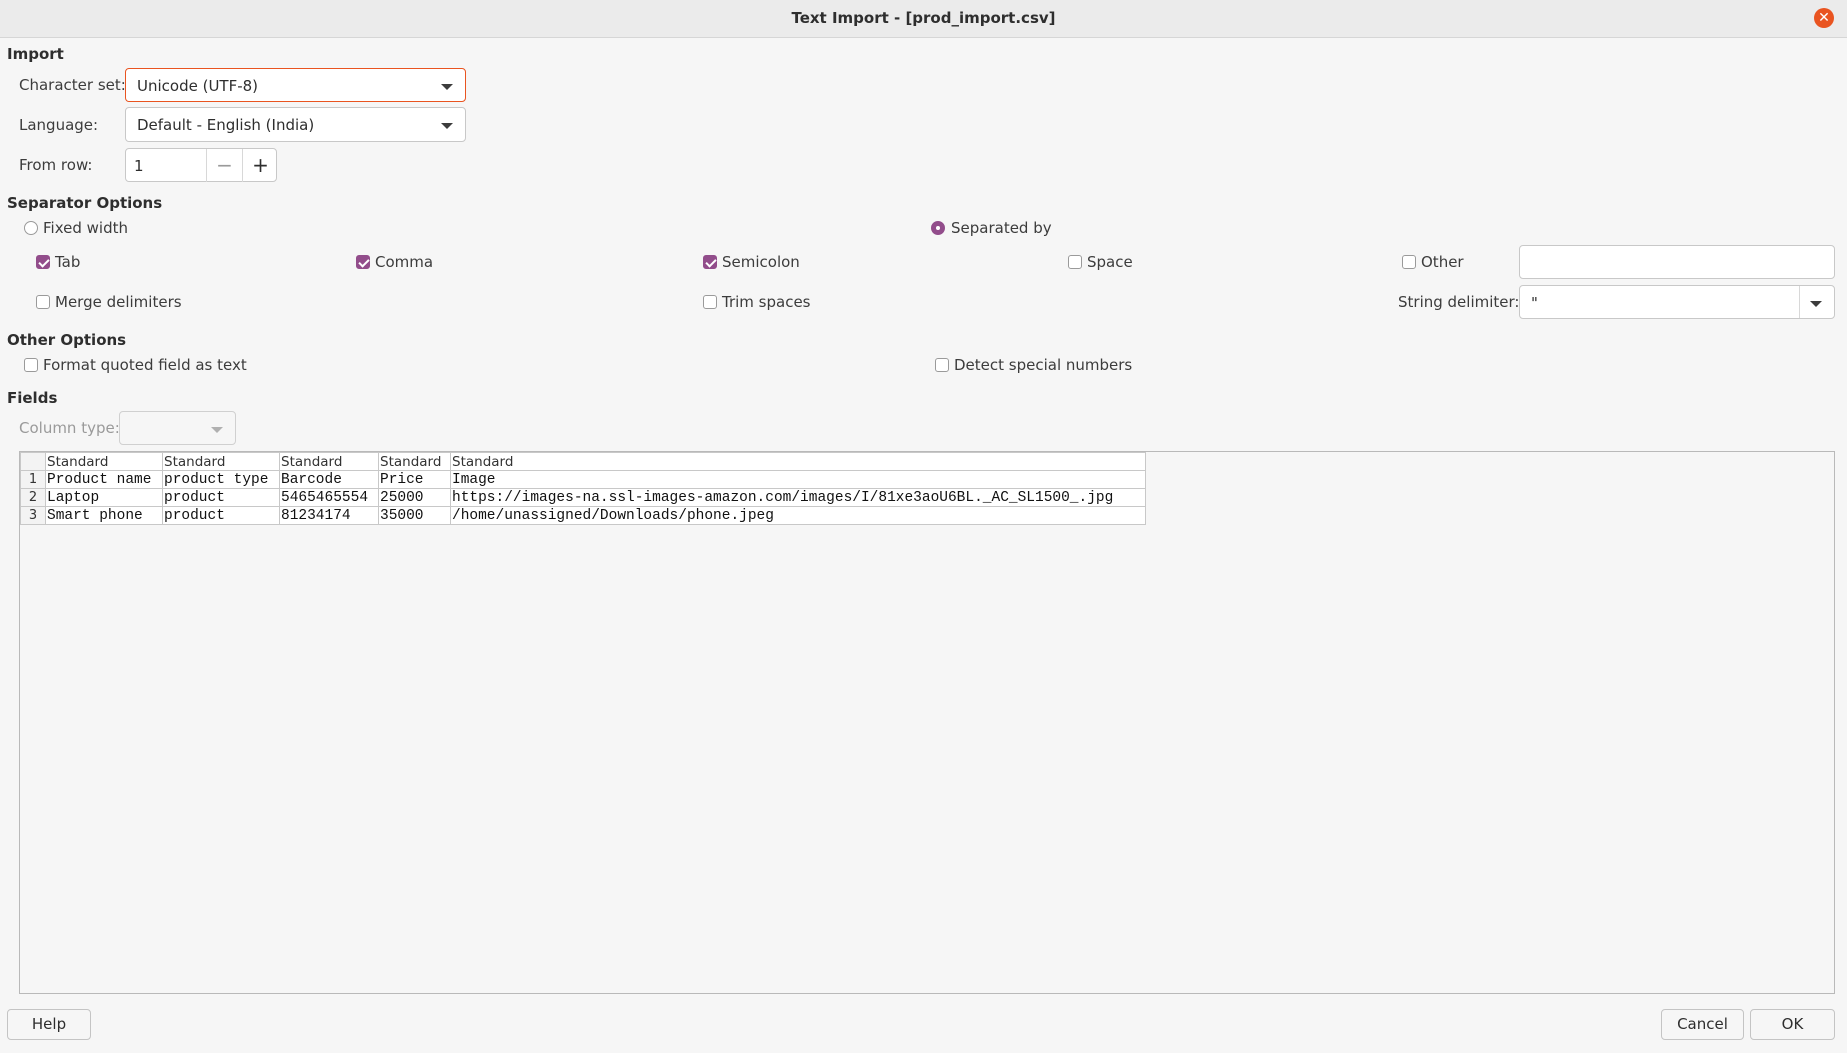 Image resolution: width=1847 pixels, height=1053 pixels. What do you see at coordinates (329, 515) in the screenshot?
I see `table-cell: 81234174` at bounding box center [329, 515].